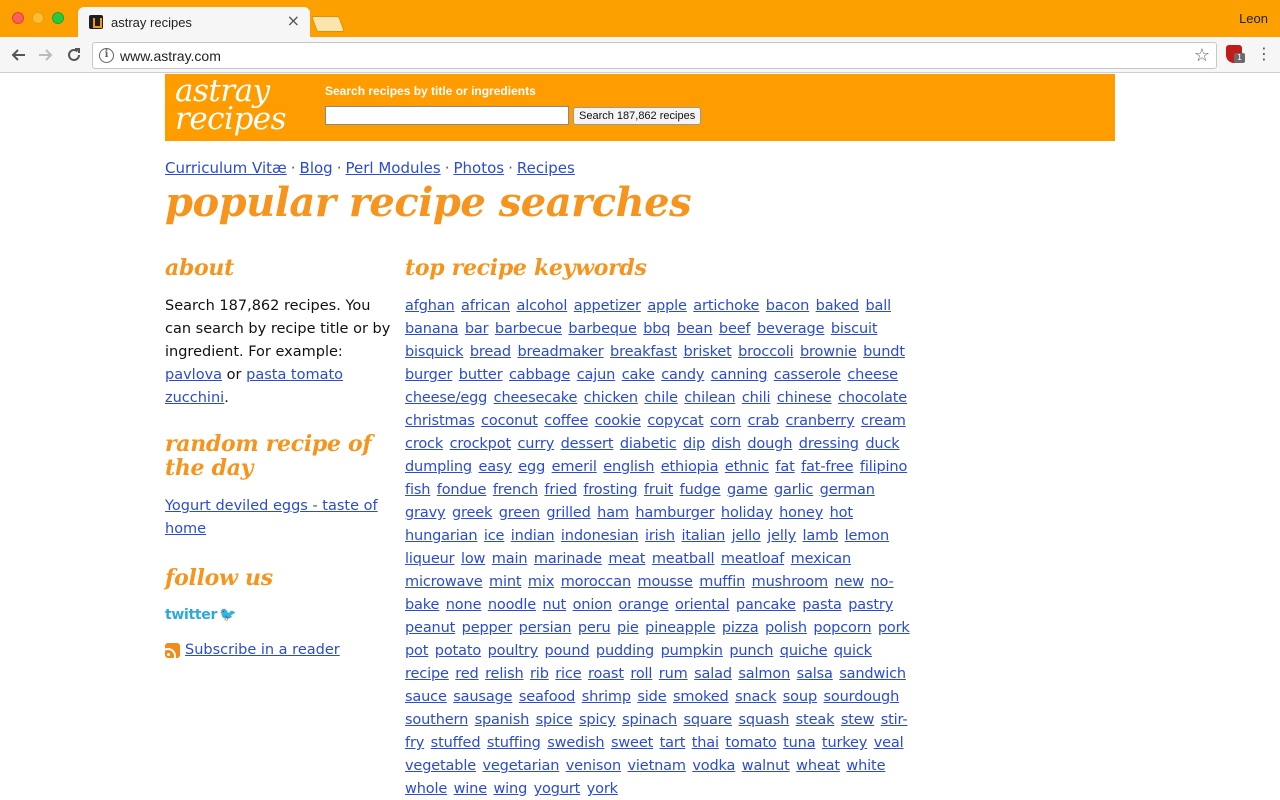 Image resolution: width=1280 pixels, height=800 pixels. Describe the element at coordinates (793, 490) in the screenshot. I see `keyword-link: garlic` at that location.